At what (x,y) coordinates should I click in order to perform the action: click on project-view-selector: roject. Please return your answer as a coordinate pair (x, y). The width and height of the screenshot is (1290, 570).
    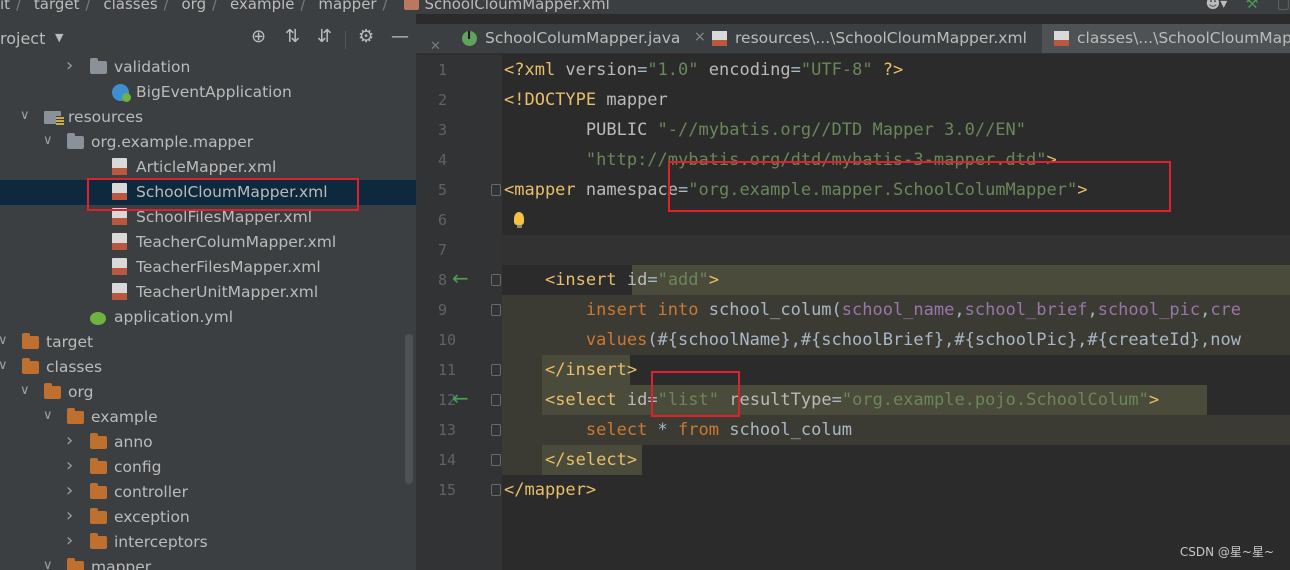
    Looking at the image, I should click on (22, 38).